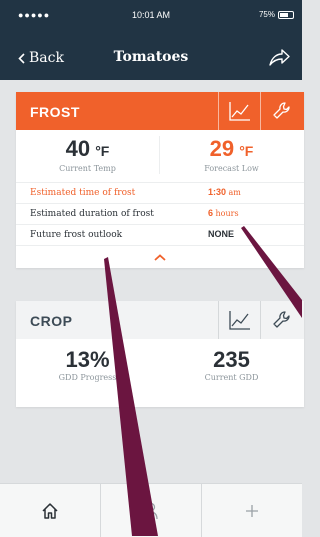 This screenshot has width=320, height=537. Describe the element at coordinates (87, 377) in the screenshot. I see `gdd-progress-label: GDD Progress` at that location.